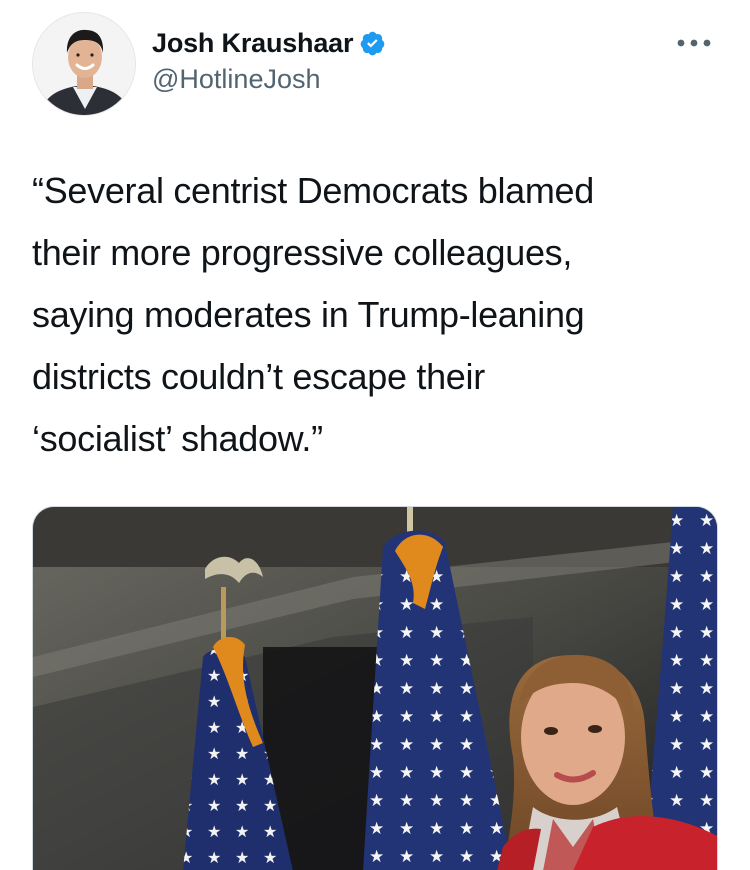 The image size is (750, 870). I want to click on tweet-text-line: their more progressive colleagues,, so click(302, 252).